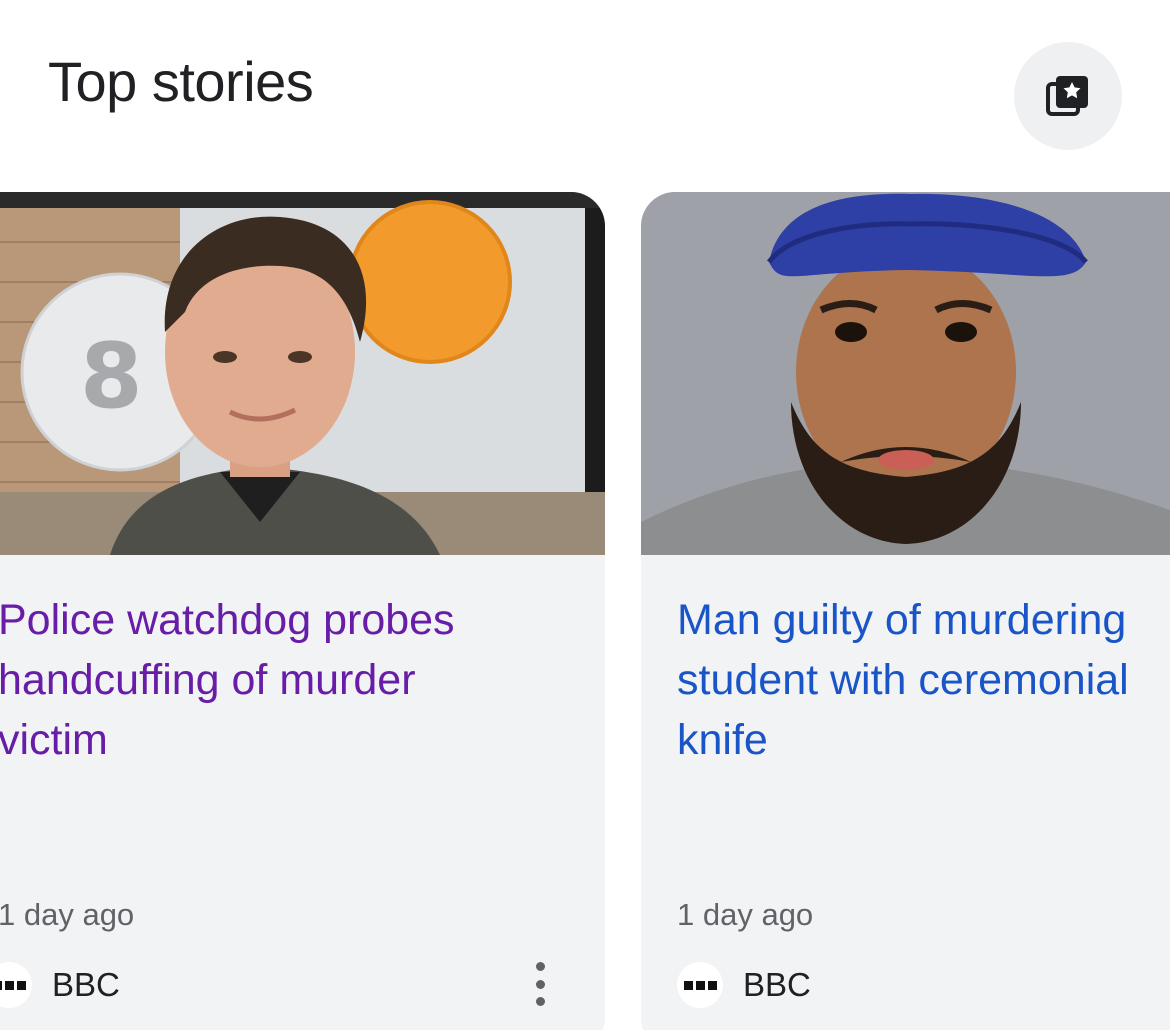 The width and height of the screenshot is (1170, 1030). Describe the element at coordinates (540, 984) in the screenshot. I see `more-vertical-icon` at that location.